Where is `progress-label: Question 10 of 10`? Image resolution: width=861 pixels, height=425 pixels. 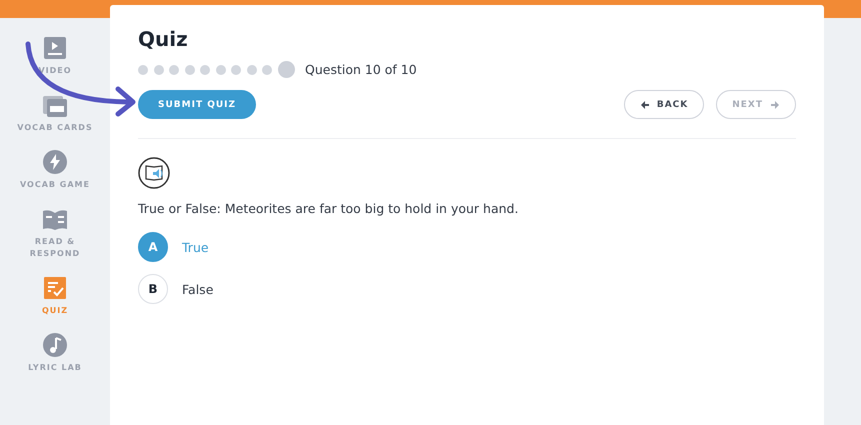
progress-label: Question 10 of 10 is located at coordinates (361, 69).